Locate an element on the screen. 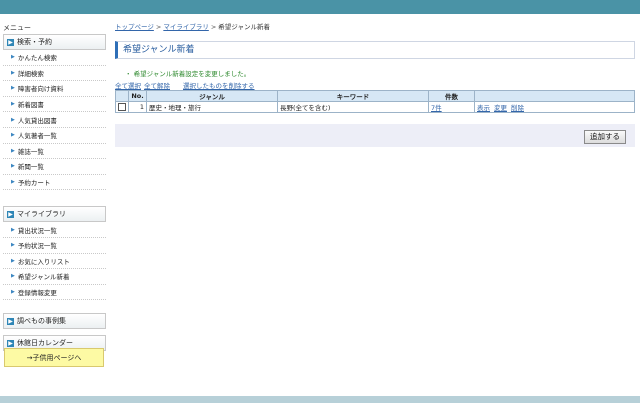 The height and width of the screenshot is (403, 640). sidebar-item-popular-loans: ▶ 人気貸出図書 is located at coordinates (54, 120).